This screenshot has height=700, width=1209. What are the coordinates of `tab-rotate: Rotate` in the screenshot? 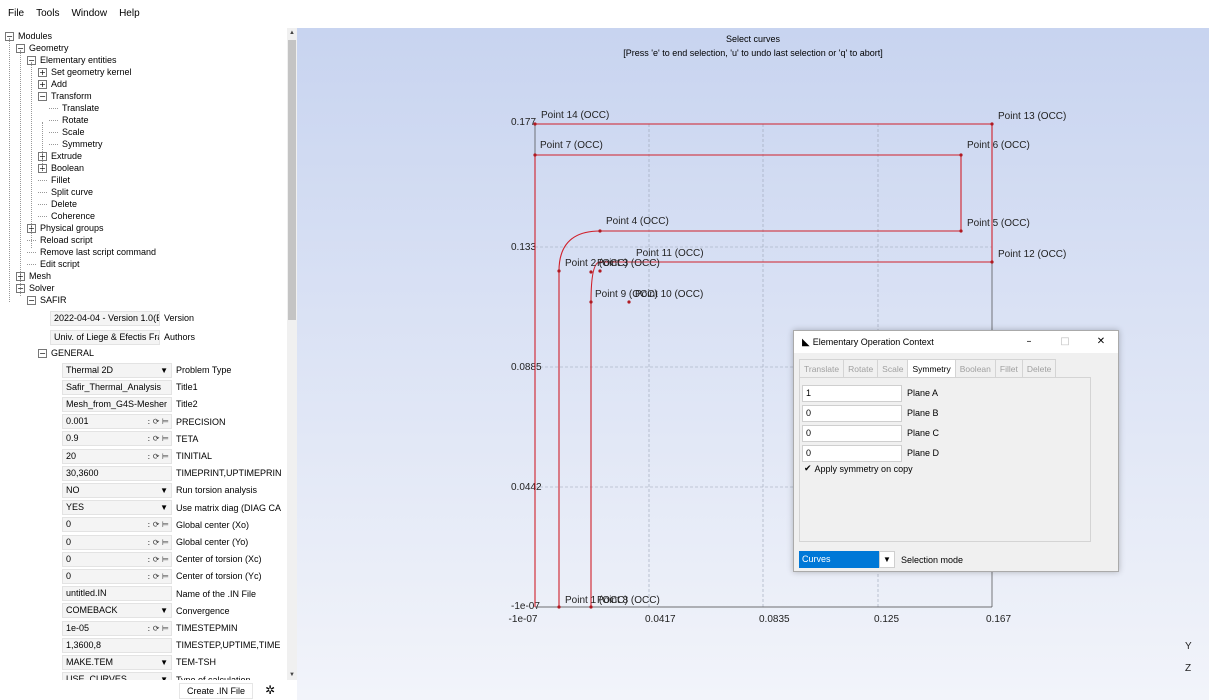 It's located at (861, 368).